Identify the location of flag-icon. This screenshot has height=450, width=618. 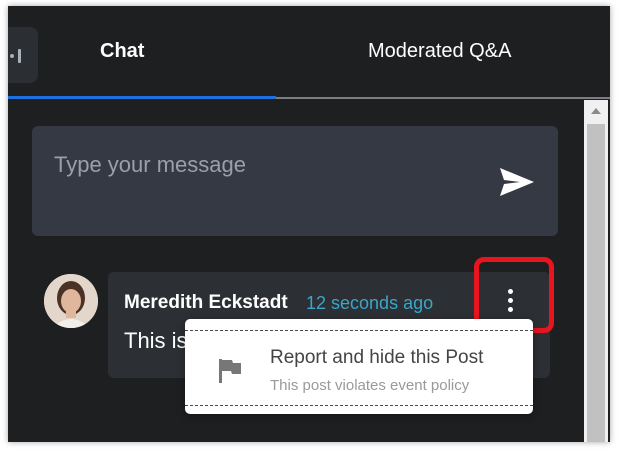
(230, 371).